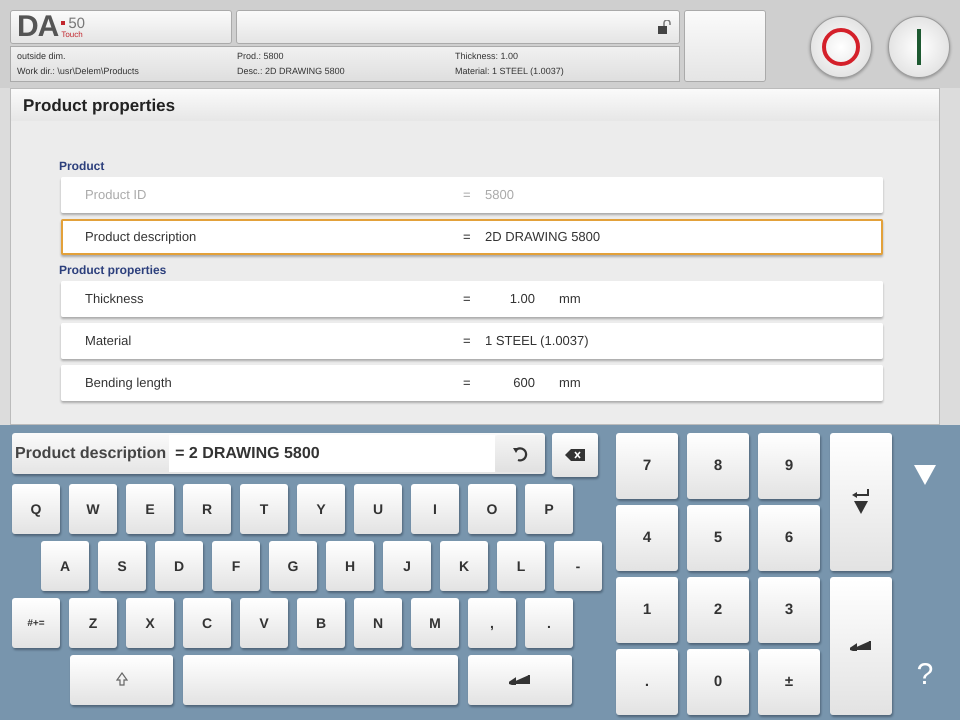  I want to click on number-key: 6, so click(789, 538).